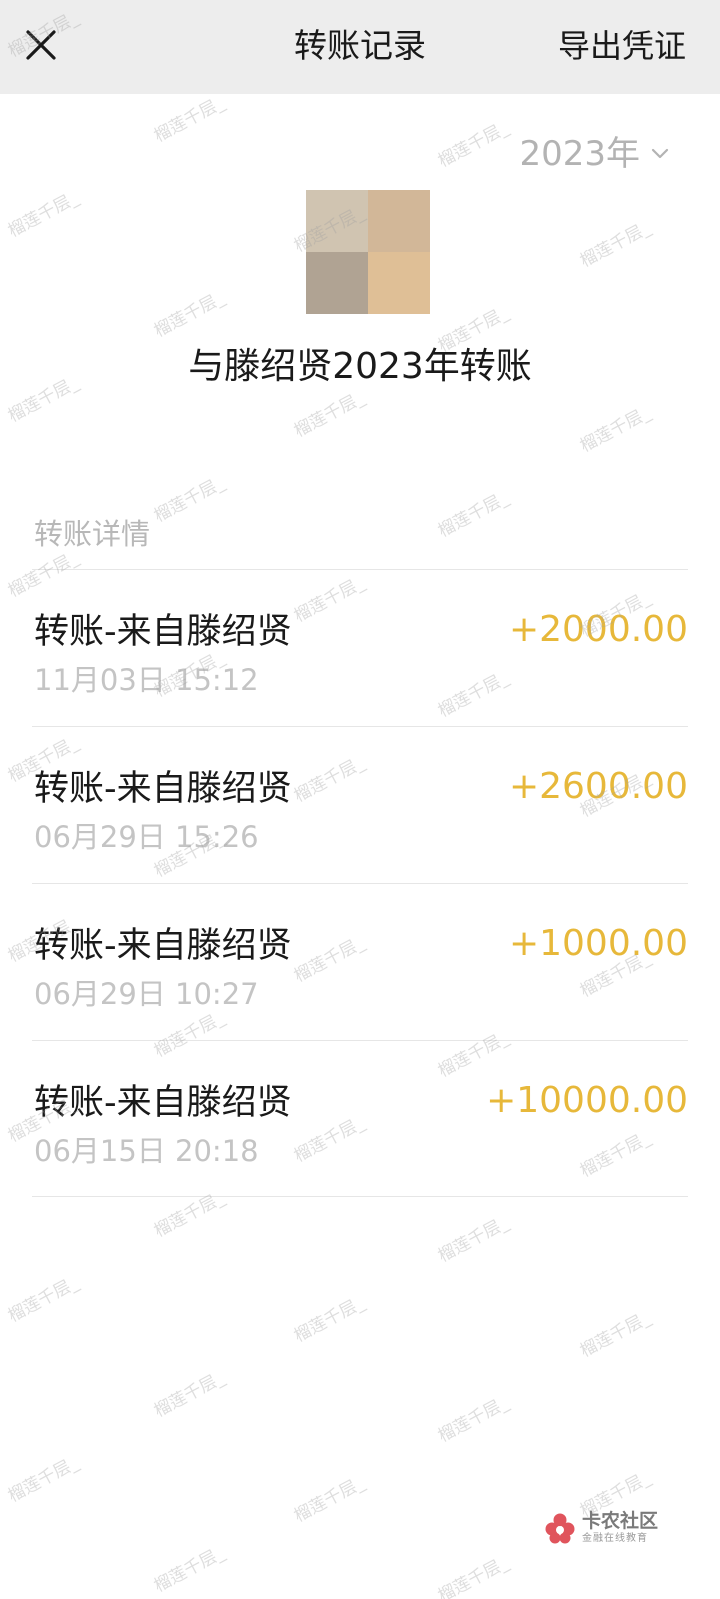 The width and height of the screenshot is (720, 1599). What do you see at coordinates (360, 47) in the screenshot?
I see `nav-bar: 转账记录 导出凭证` at bounding box center [360, 47].